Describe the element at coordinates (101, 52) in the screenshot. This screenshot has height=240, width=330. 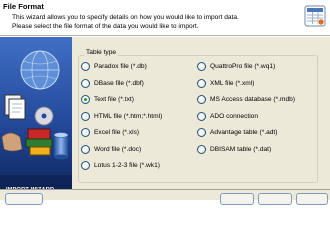
I see `table-type-legend: Table type` at that location.